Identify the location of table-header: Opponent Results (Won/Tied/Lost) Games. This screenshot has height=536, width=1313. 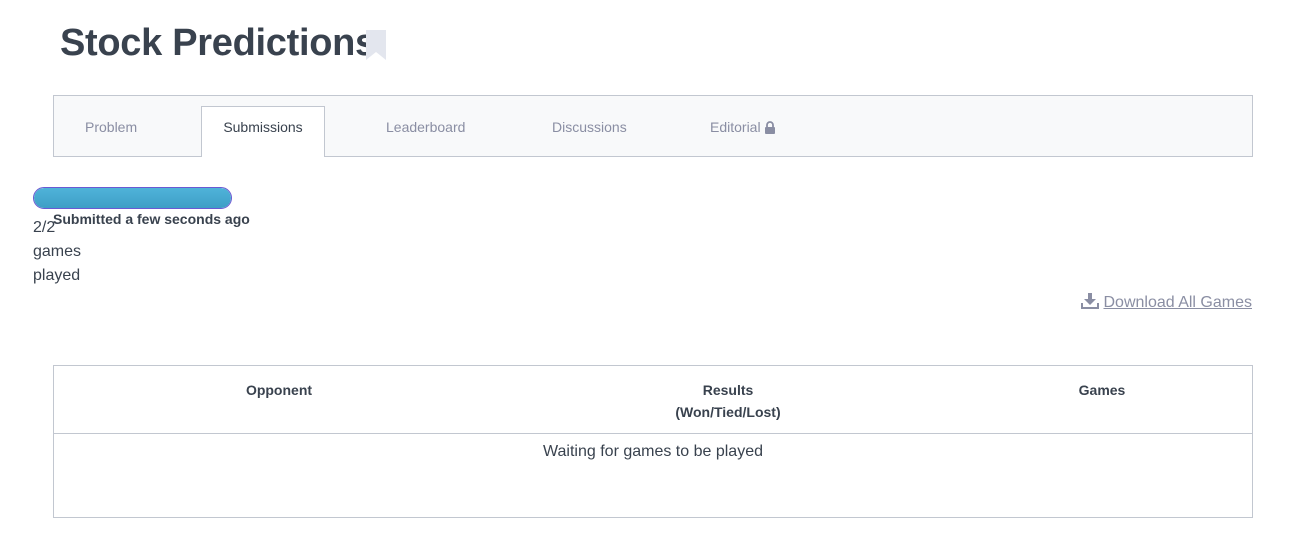
(653, 400).